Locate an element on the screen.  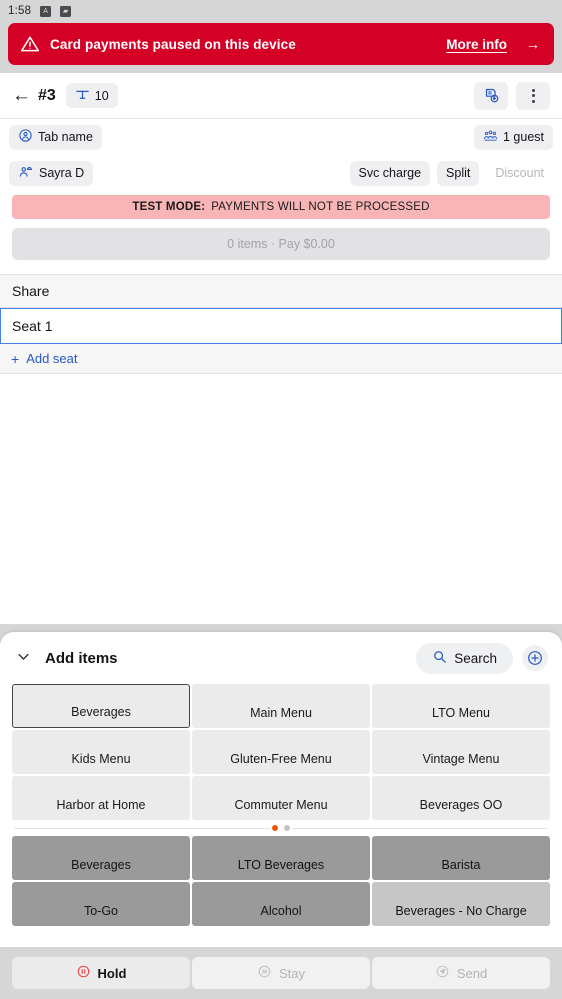
menu-tile: Gluten-Free Menu is located at coordinates (281, 752).